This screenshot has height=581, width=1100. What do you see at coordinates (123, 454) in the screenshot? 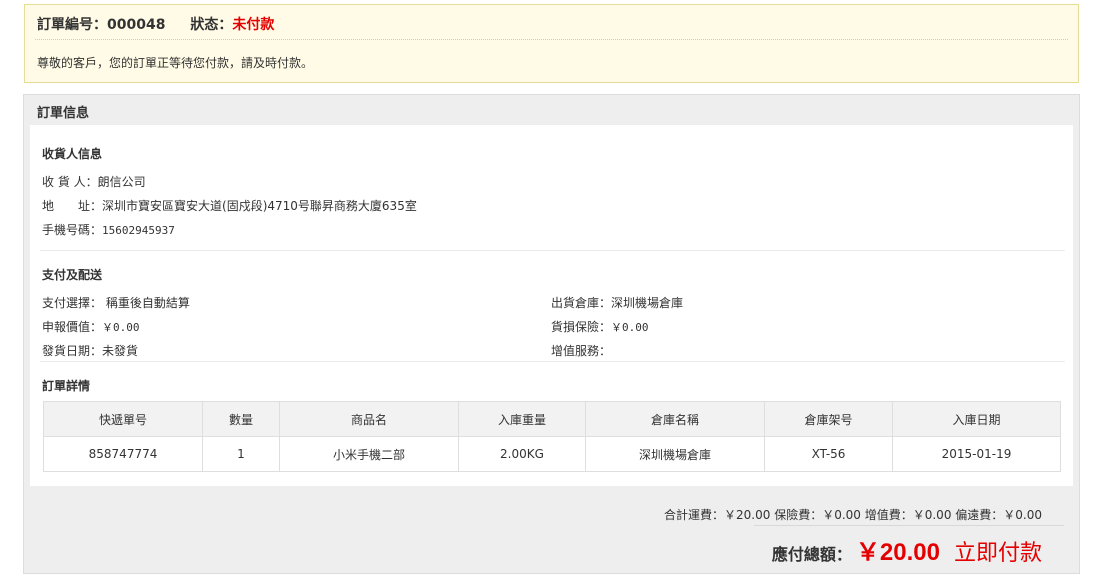
I see `tracking-number: 858747774` at bounding box center [123, 454].